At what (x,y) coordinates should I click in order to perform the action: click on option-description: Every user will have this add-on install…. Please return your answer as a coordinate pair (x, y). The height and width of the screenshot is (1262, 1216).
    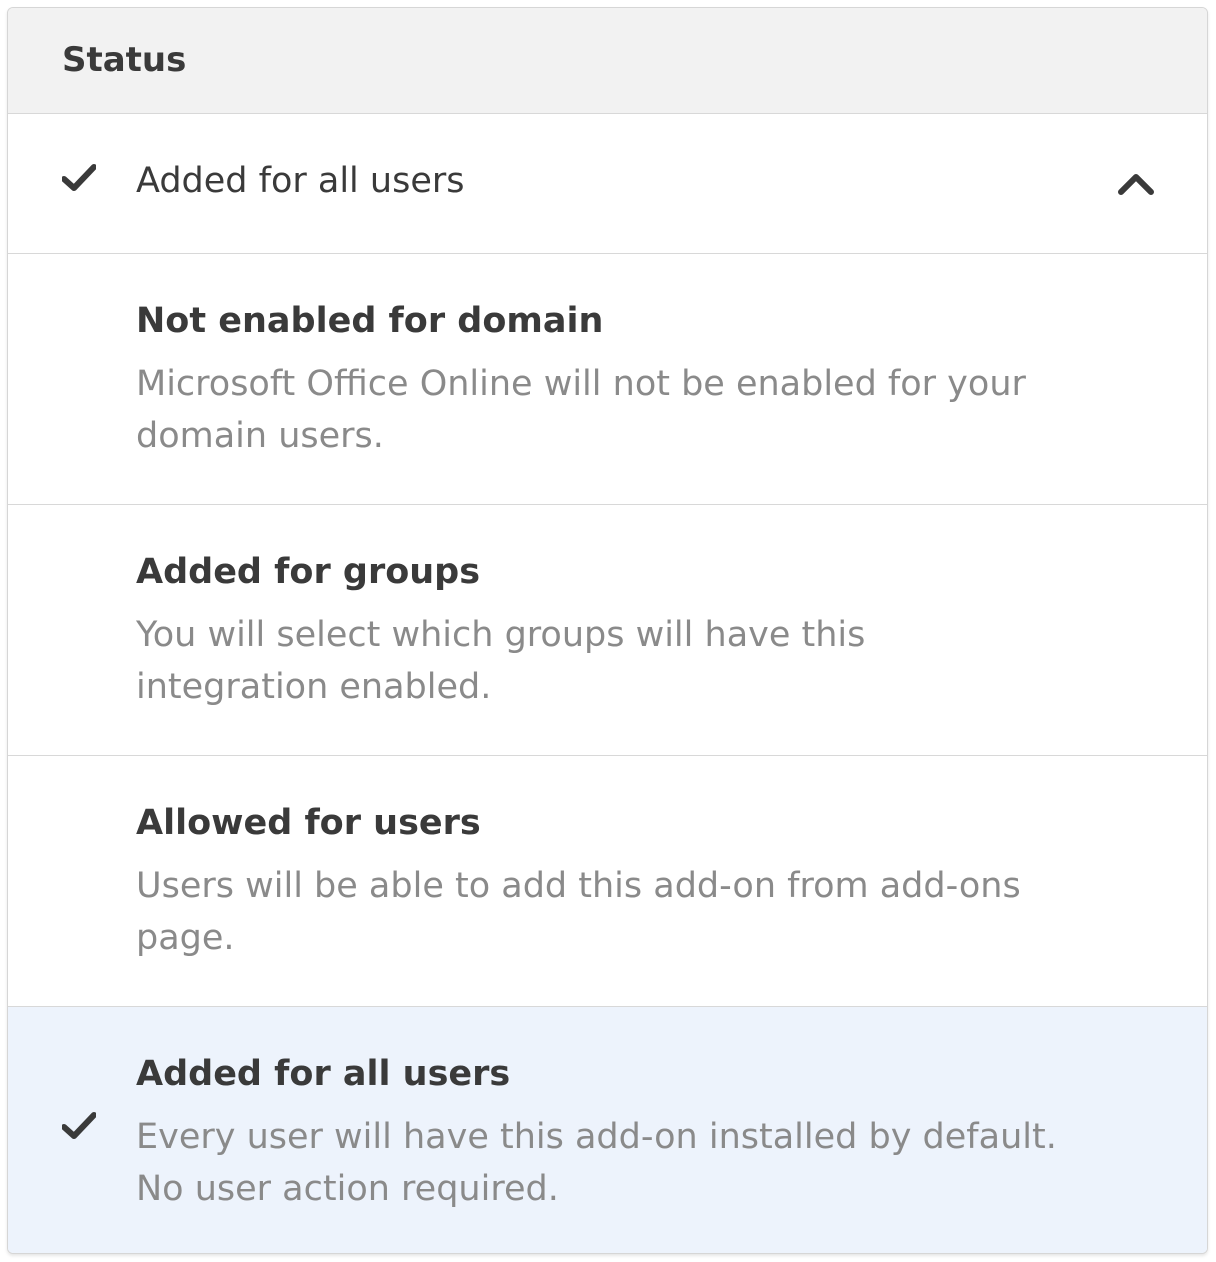
    Looking at the image, I should click on (596, 1163).